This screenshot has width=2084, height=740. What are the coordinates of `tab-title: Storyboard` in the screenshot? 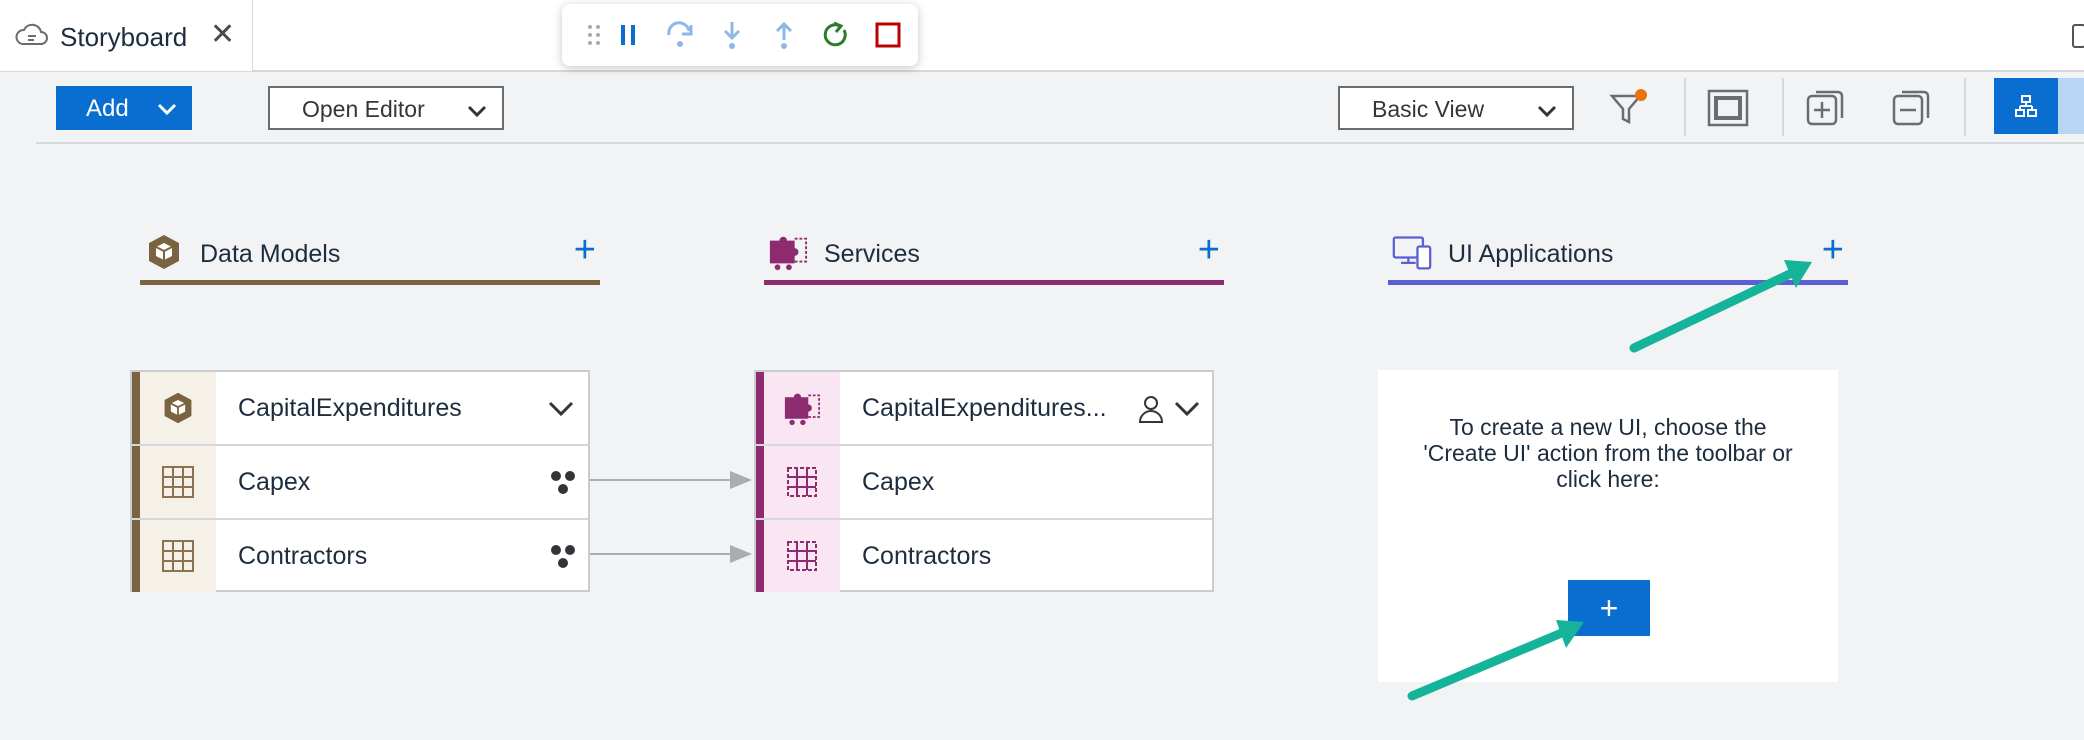 It's located at (124, 37).